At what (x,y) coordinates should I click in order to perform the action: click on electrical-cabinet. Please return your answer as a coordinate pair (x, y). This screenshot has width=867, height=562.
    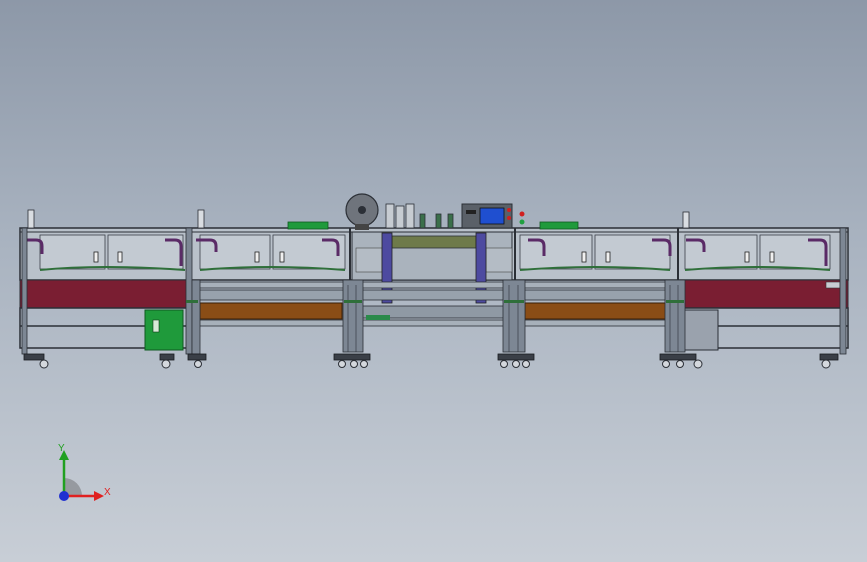
    Looking at the image, I should click on (164, 330).